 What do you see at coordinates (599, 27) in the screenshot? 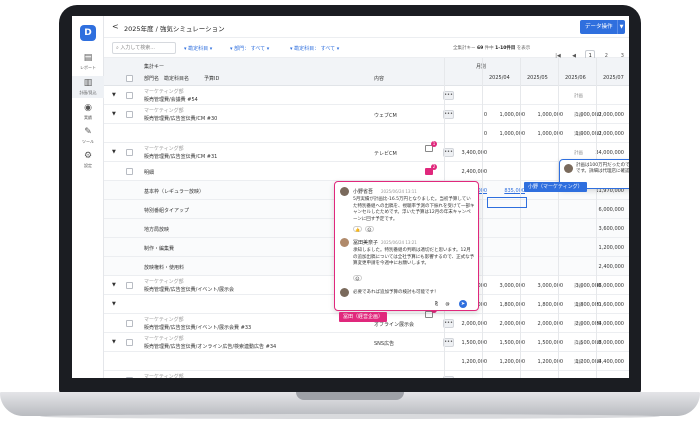
I see `data-operation-label: データ操作` at bounding box center [599, 27].